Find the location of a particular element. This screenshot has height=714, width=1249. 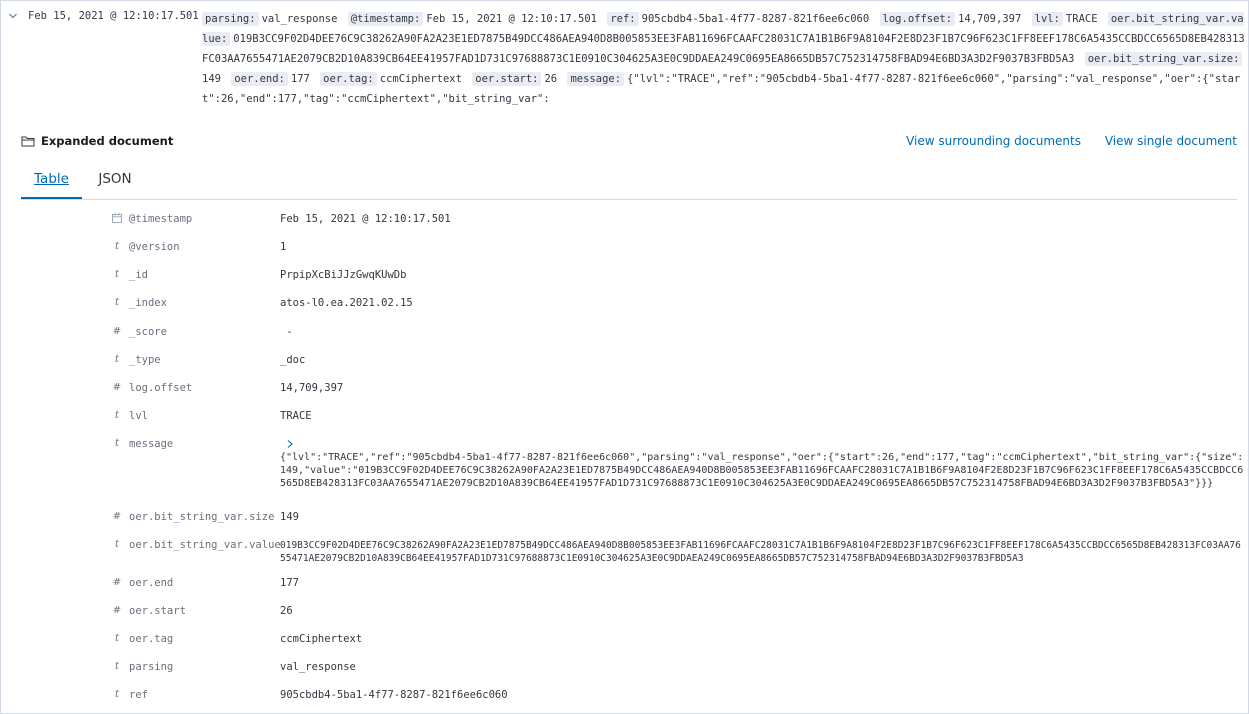

summary-field-key: log.offset: is located at coordinates (917, 19).